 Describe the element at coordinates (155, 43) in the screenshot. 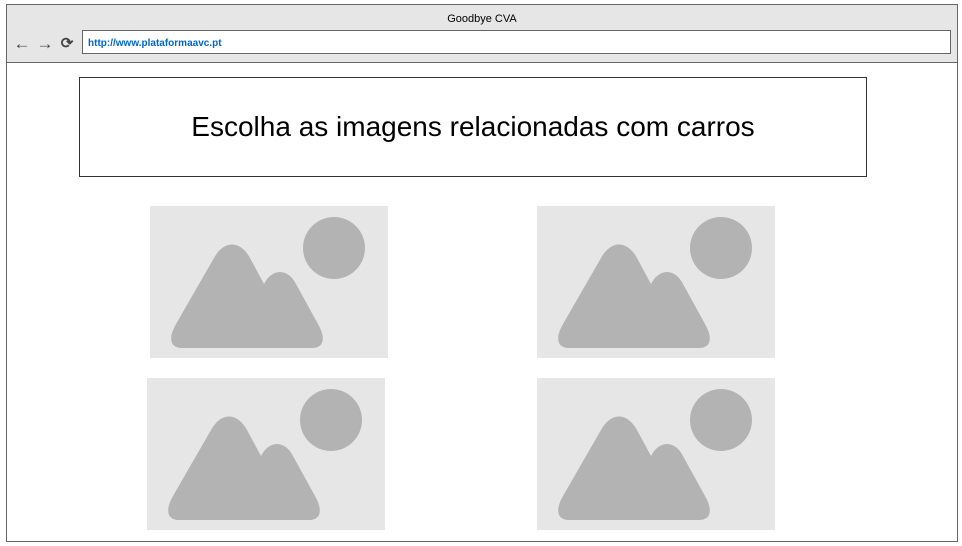

I see `url-text: http://www.plataformaavc.pt` at that location.